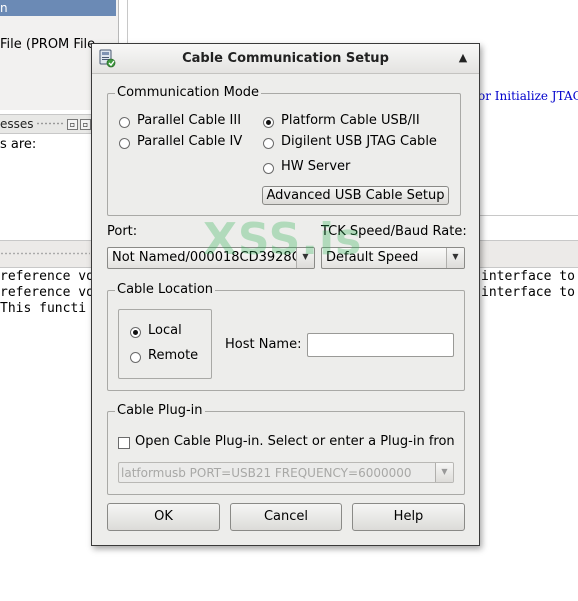 Image resolution: width=578 pixels, height=601 pixels. Describe the element at coordinates (165, 290) in the screenshot. I see `cable-location-legend: Cable Location` at that location.